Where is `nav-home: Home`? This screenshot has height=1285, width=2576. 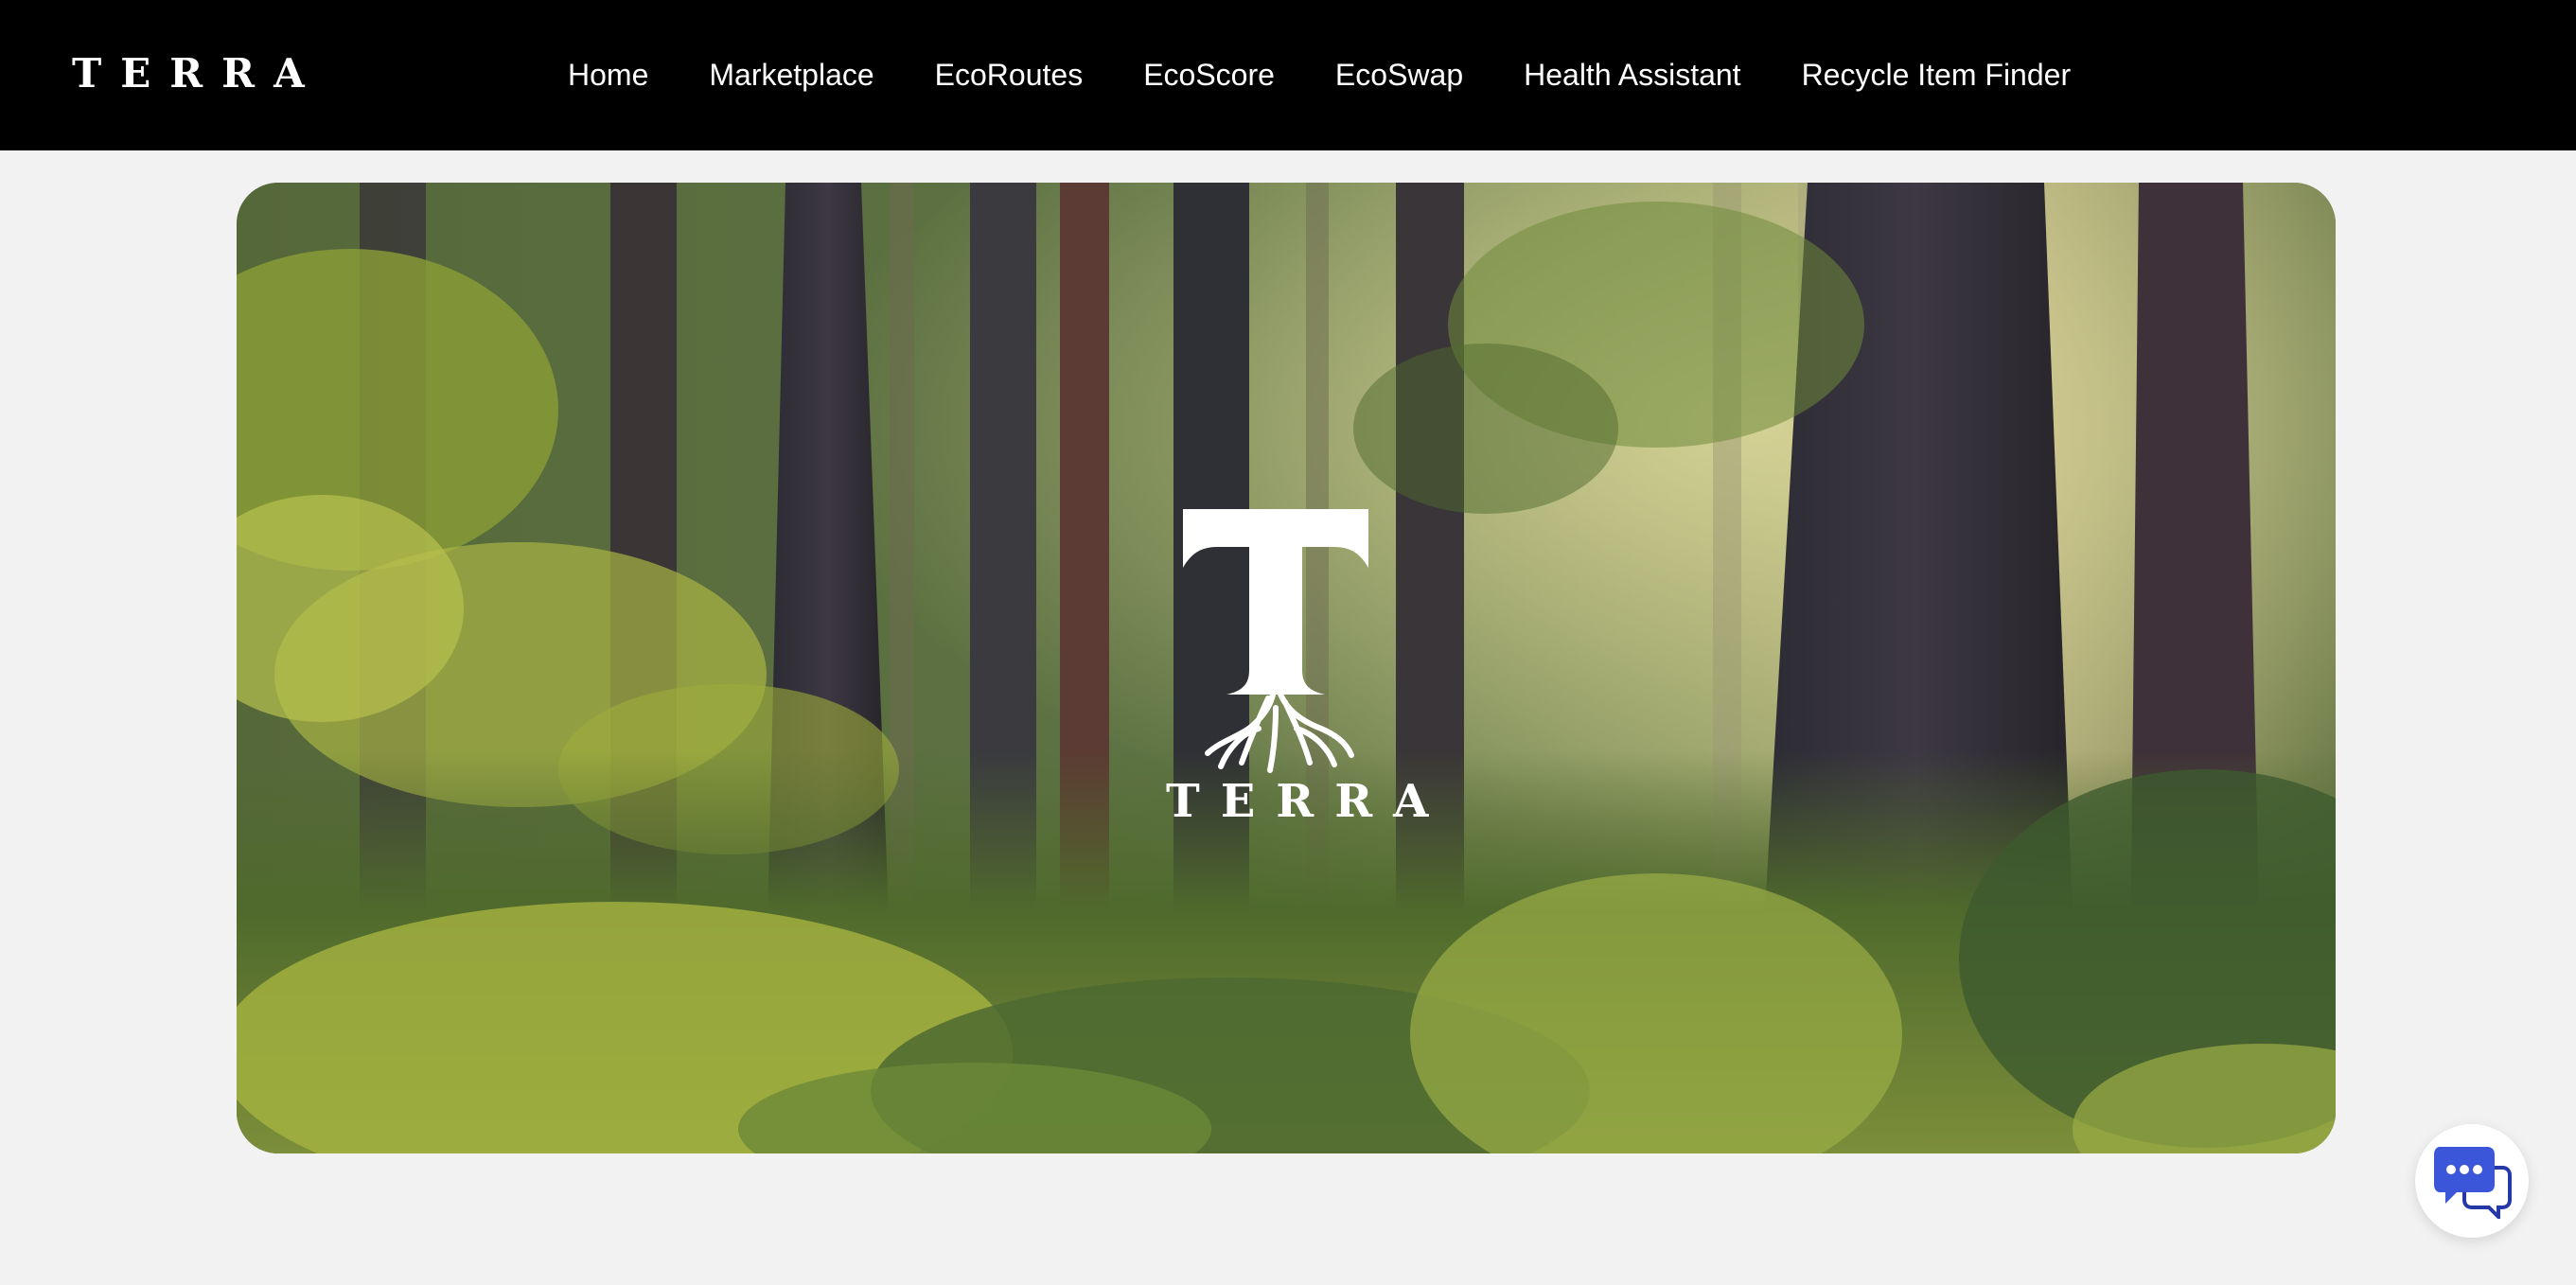 nav-home: Home is located at coordinates (608, 74).